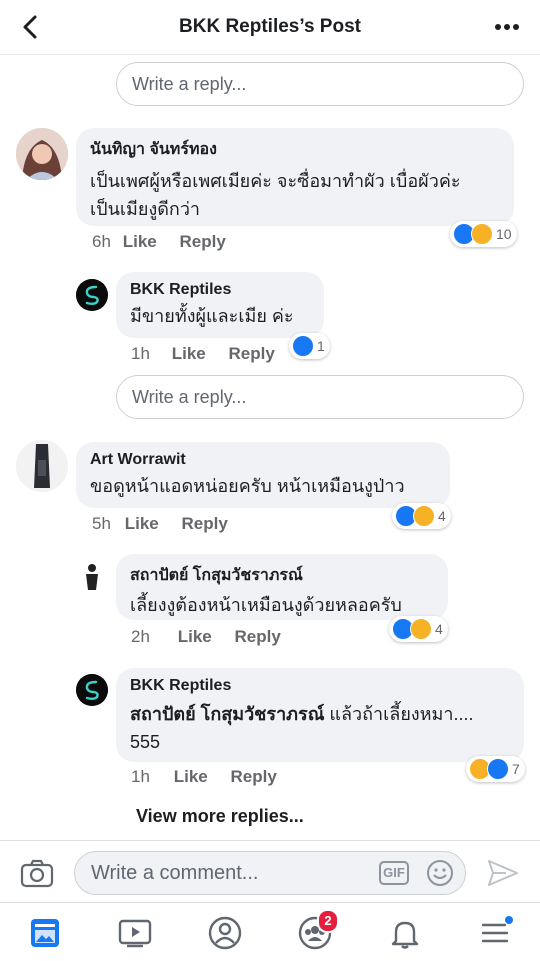 This screenshot has height=961, width=540. Describe the element at coordinates (135, 933) in the screenshot. I see `watch-video-icon` at that location.